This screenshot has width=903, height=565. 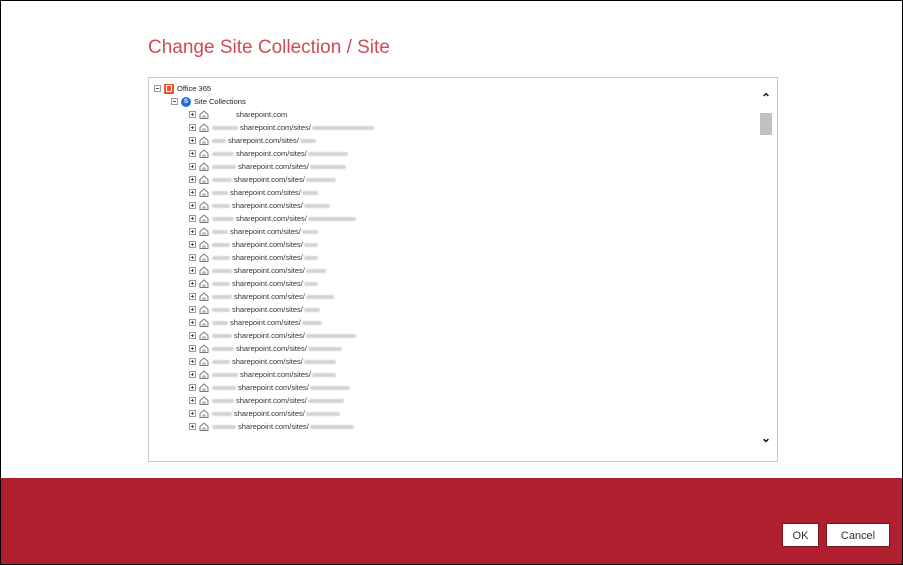 What do you see at coordinates (182, 88) in the screenshot?
I see `tree-node-office365: Office 365` at bounding box center [182, 88].